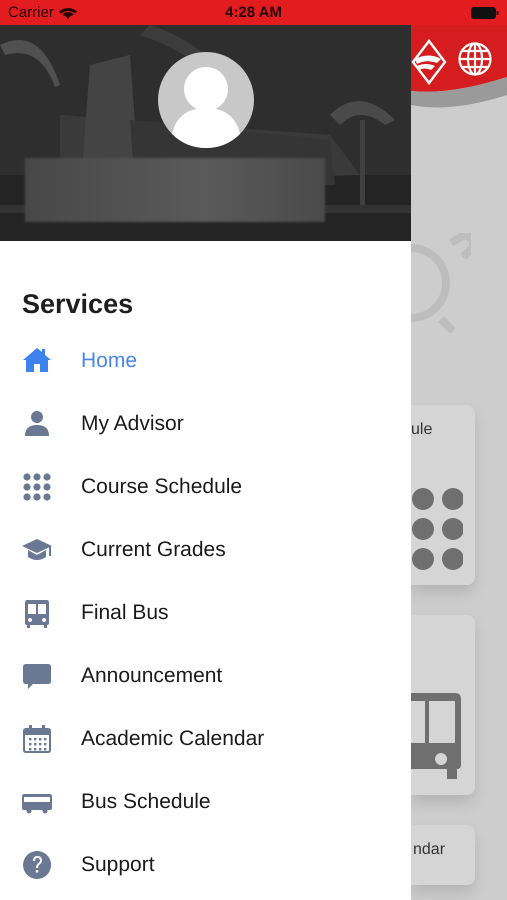 The width and height of the screenshot is (507, 900). I want to click on service-card: ndar, so click(443, 855).